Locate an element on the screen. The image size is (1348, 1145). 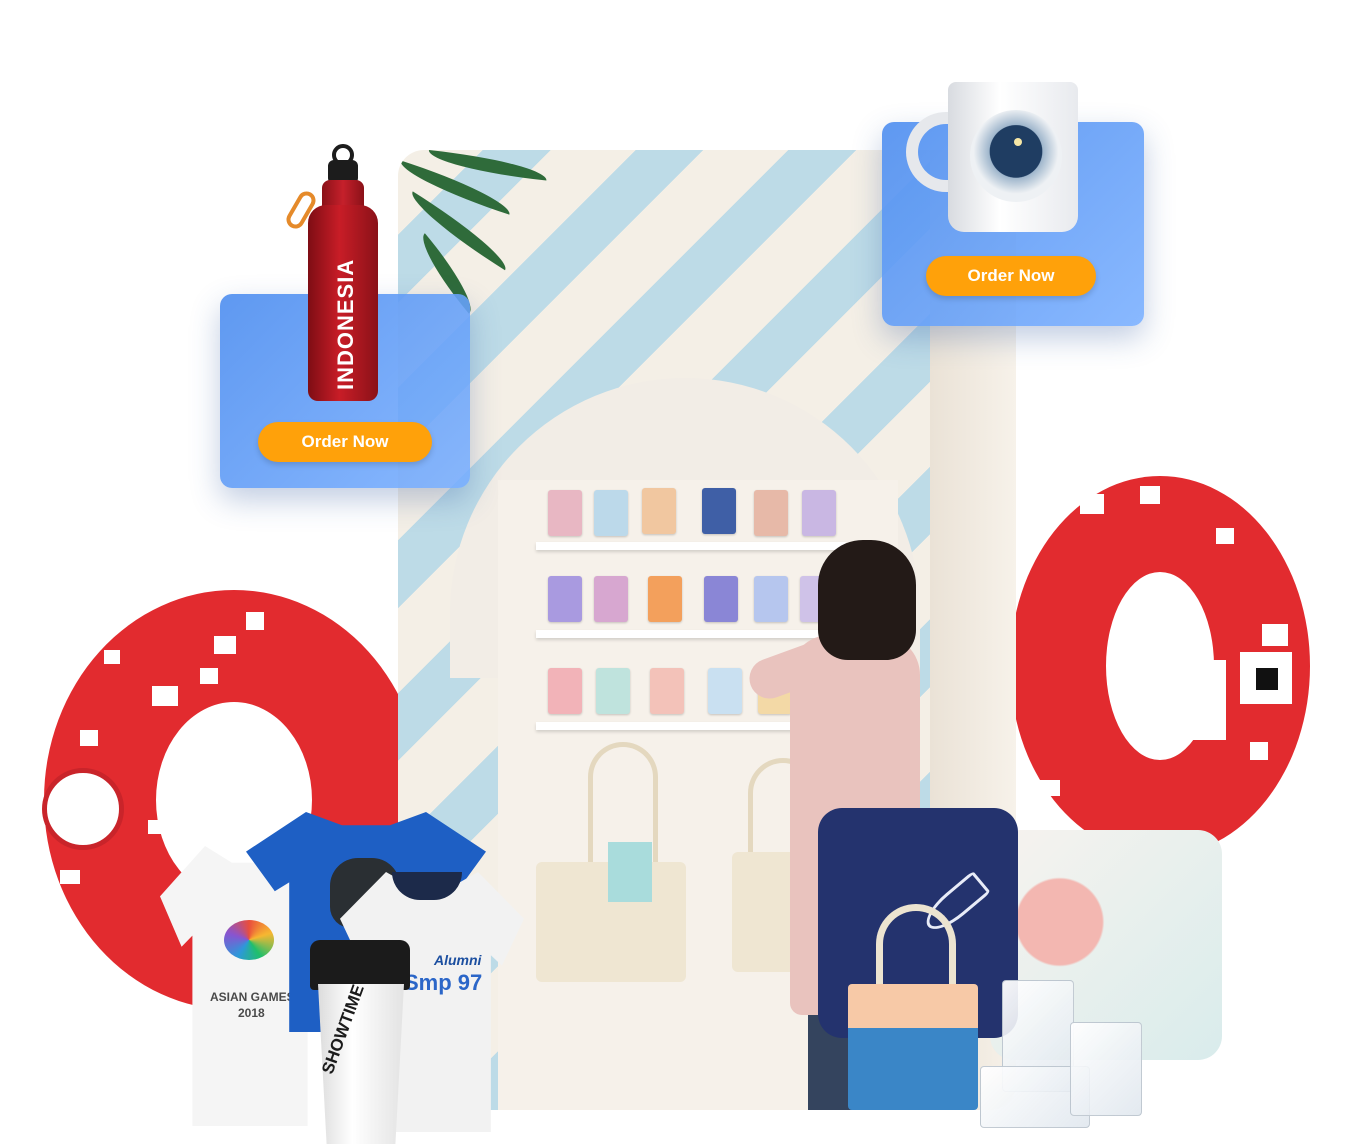
polo-print-sub: Smp 97 is located at coordinates (443, 982).